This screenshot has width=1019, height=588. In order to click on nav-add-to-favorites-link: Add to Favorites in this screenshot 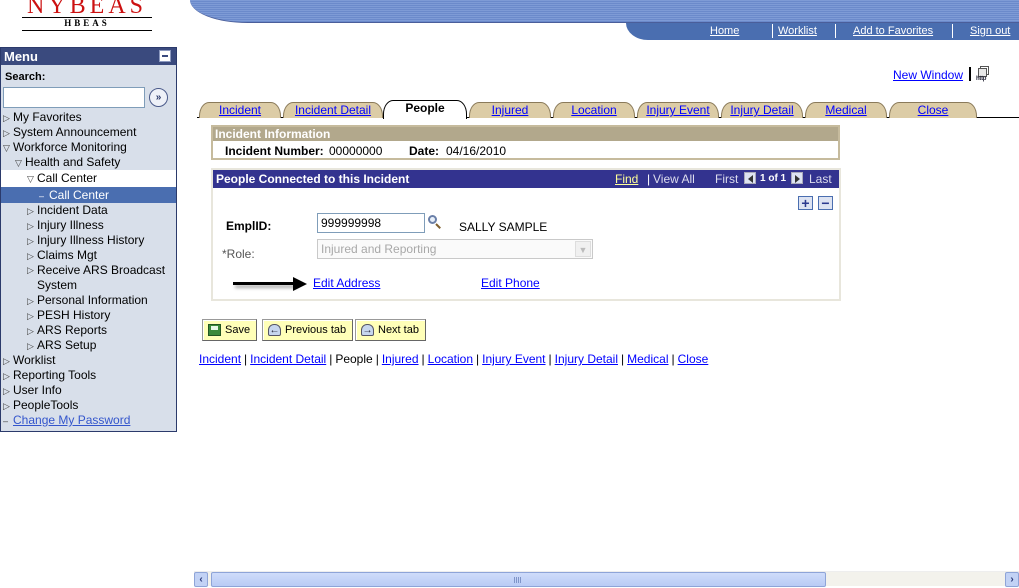, I will do `click(893, 31)`.